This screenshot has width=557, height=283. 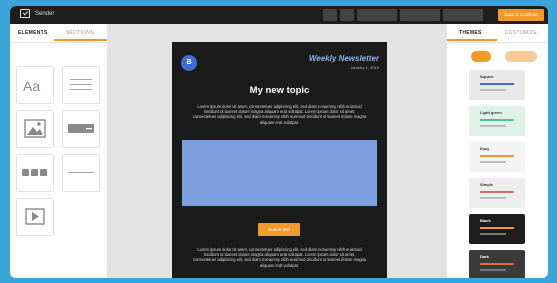 I want to click on theme-card-light-green: Light green, so click(x=497, y=121).